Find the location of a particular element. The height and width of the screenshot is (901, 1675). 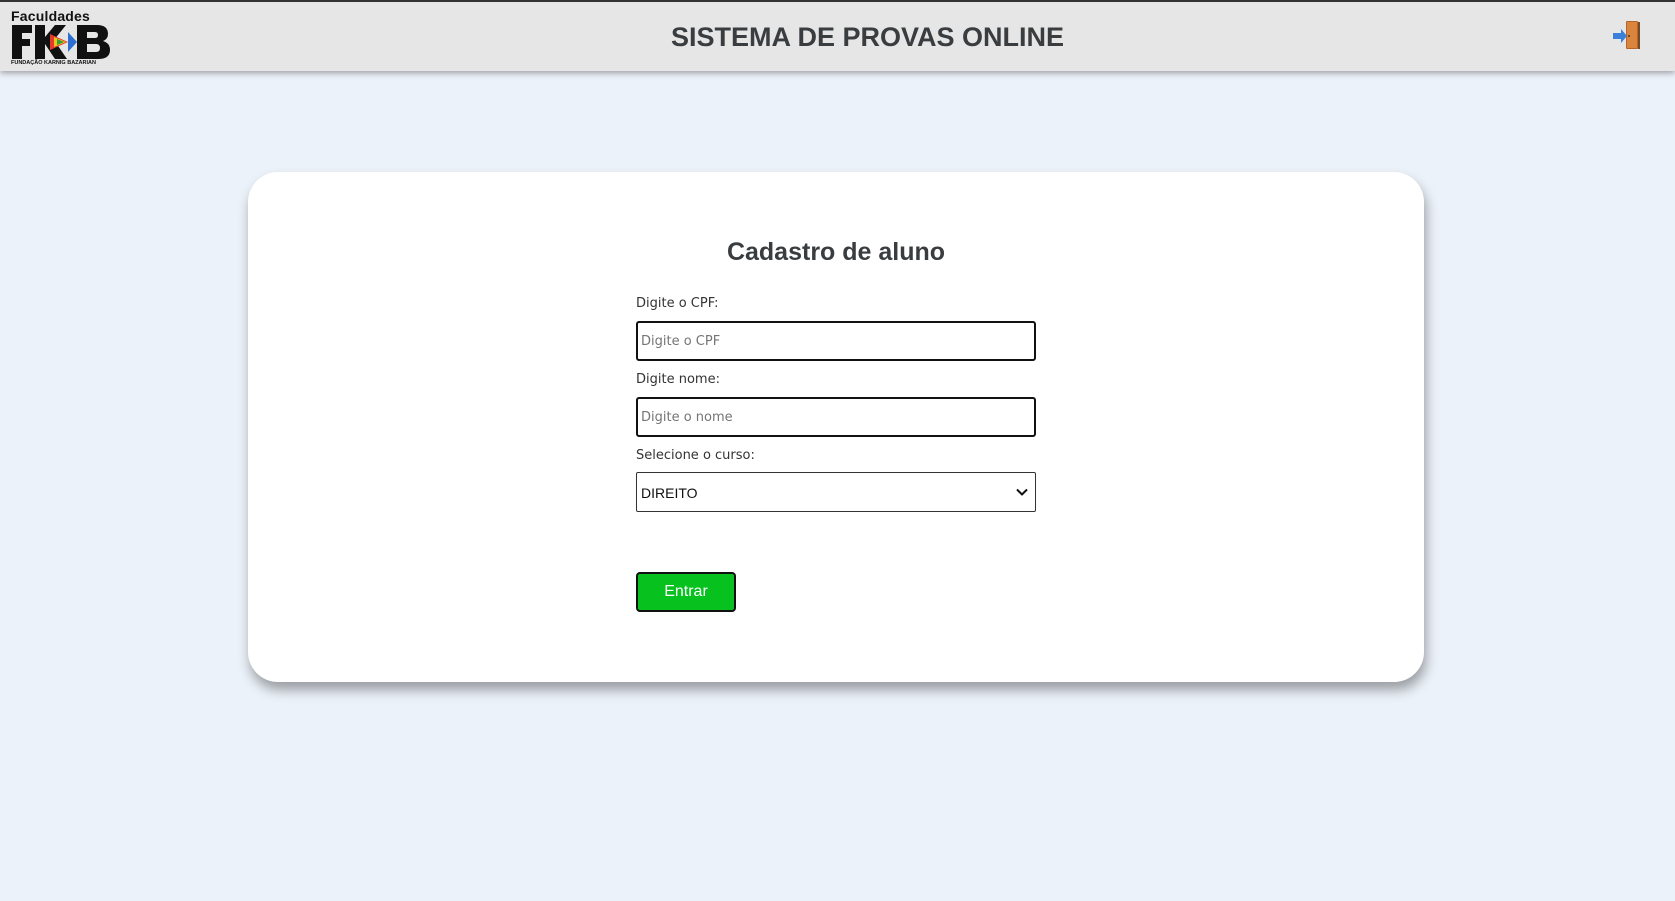

curso-label: Selecione o curso: is located at coordinates (695, 455).